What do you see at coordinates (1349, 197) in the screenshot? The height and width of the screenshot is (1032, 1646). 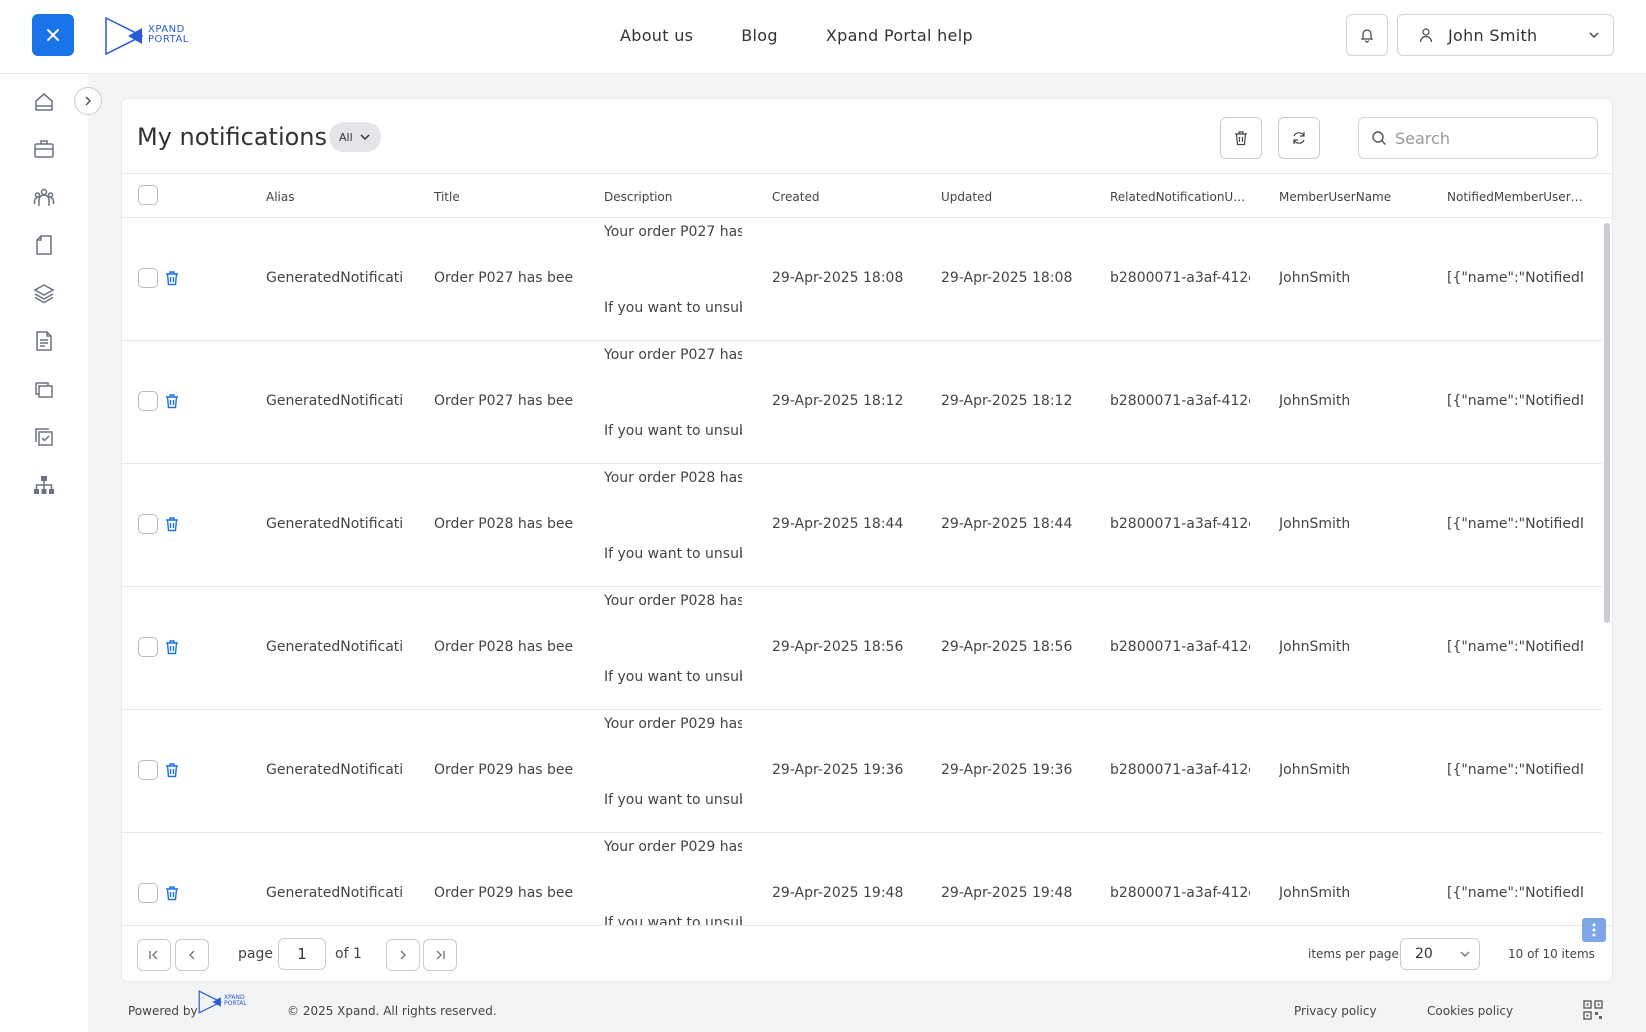 I see `column-header-member-username: MemberUserName` at bounding box center [1349, 197].